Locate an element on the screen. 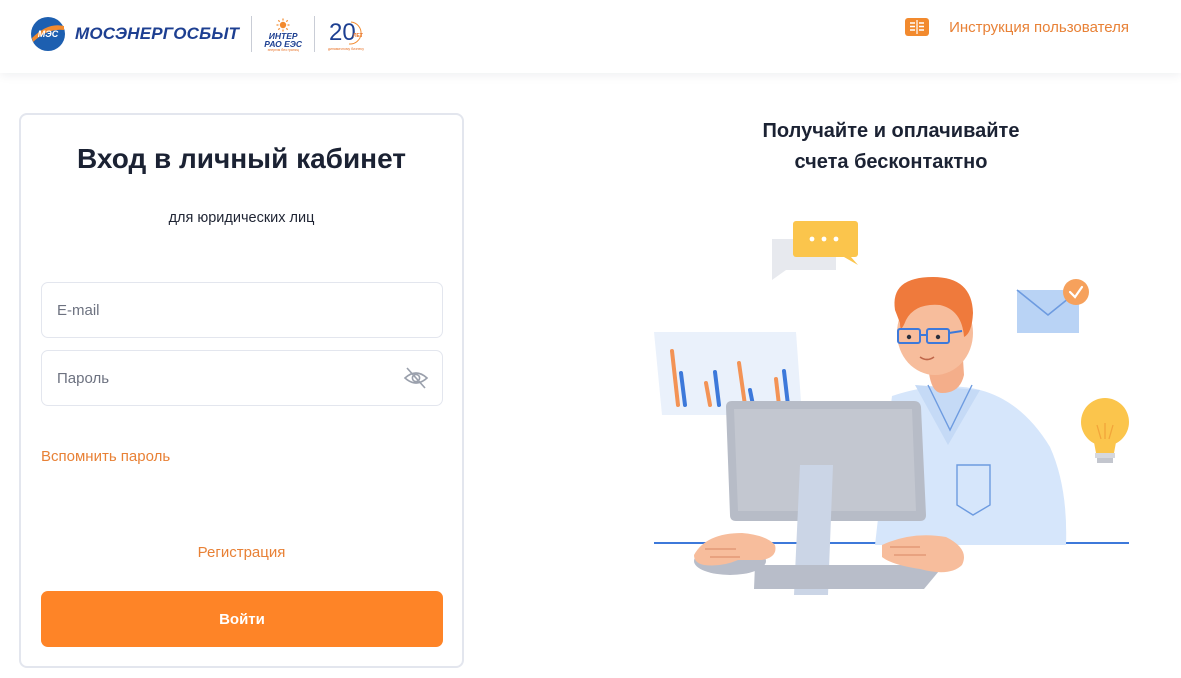 This screenshot has height=678, width=1181. user-guide-link: Инструкция пользователя is located at coordinates (1017, 27).